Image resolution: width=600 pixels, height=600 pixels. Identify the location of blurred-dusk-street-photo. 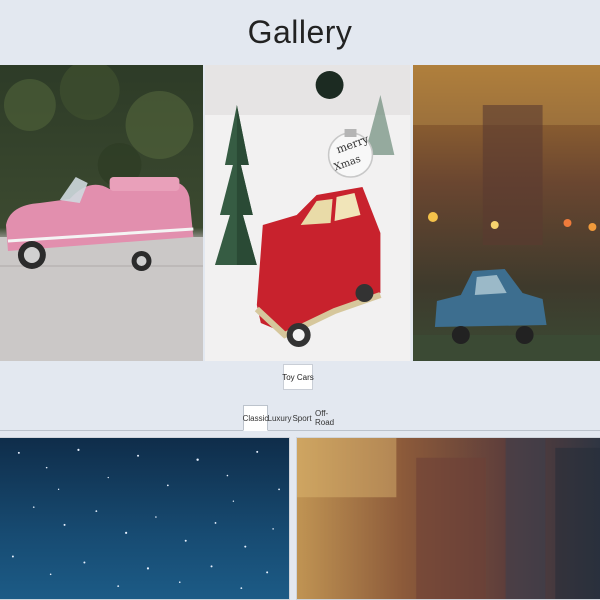
(448, 518).